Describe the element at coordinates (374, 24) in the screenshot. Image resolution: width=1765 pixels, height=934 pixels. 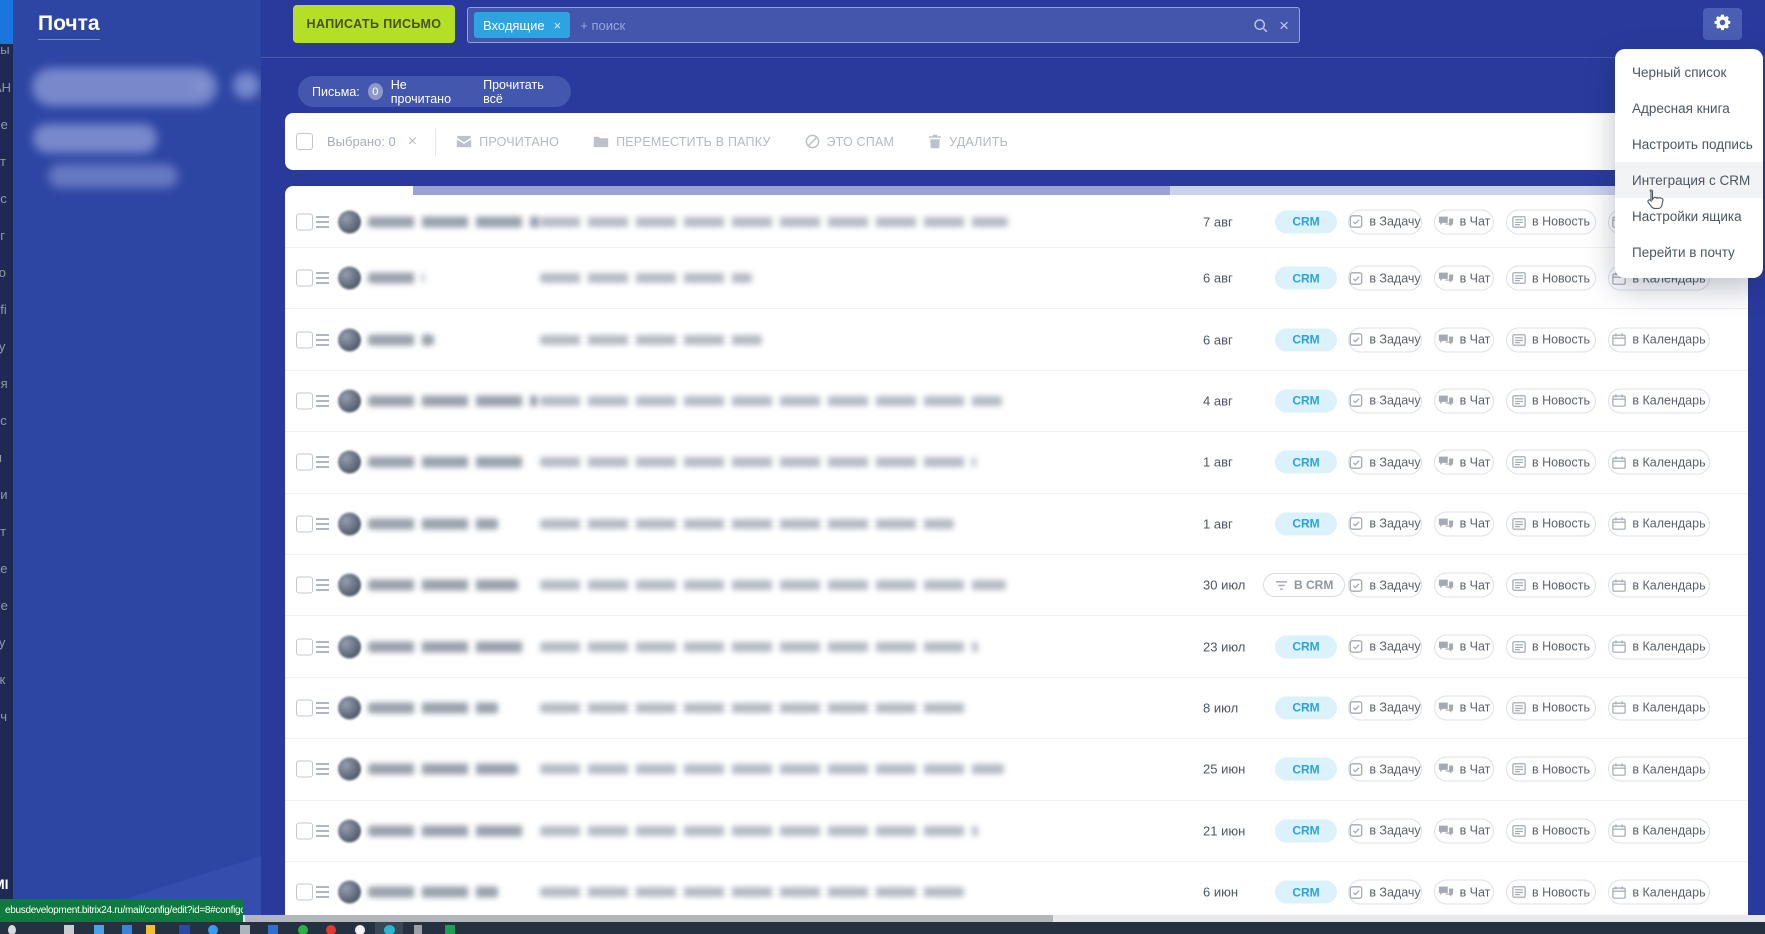
I see `compose-button: НАПИСАТЬ ПИСЬМО` at that location.